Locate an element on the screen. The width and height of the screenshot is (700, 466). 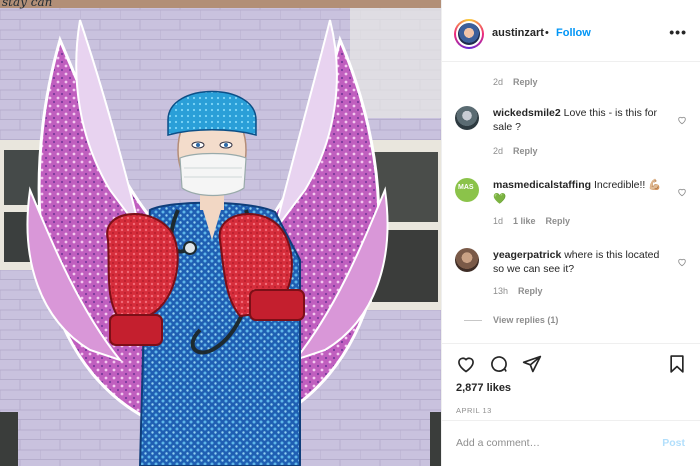
bookmark-icon is located at coordinates (677, 364).